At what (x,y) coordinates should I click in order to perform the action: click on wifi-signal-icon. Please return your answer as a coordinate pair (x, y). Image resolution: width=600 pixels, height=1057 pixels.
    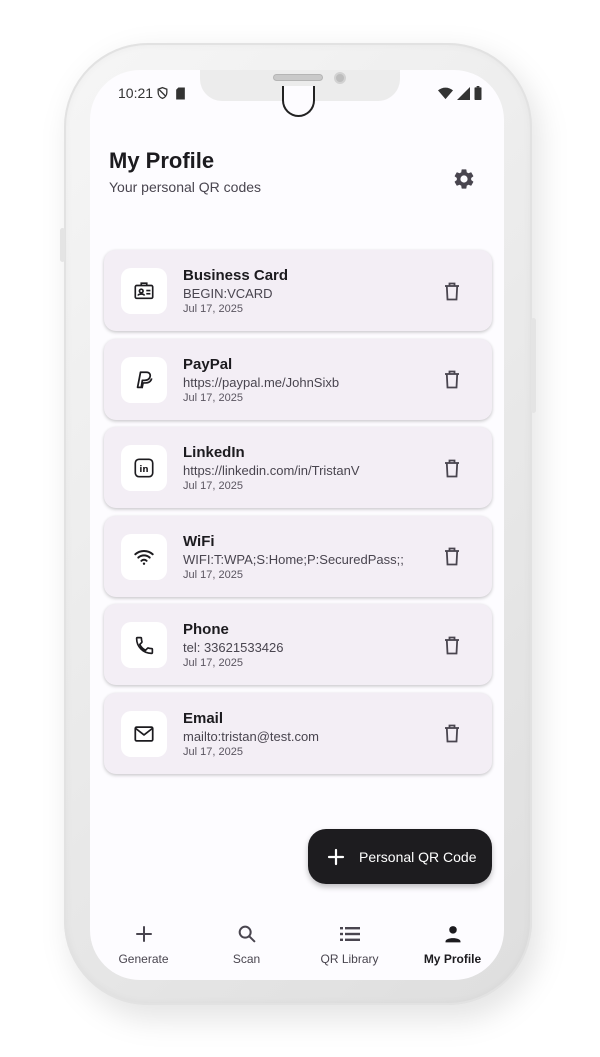
    Looking at the image, I should click on (445, 93).